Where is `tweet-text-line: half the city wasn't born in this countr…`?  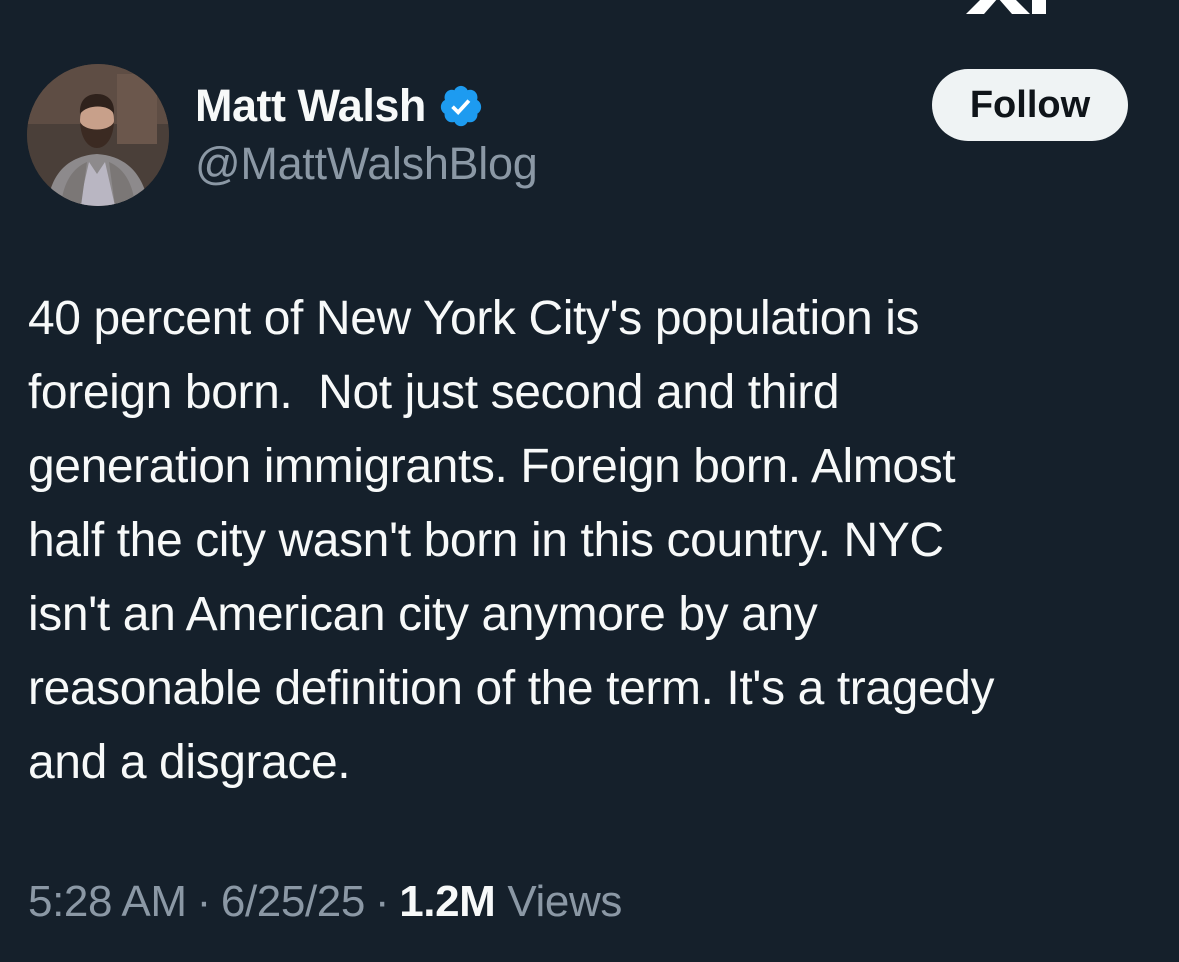
tweet-text-line: half the city wasn't born in this countr… is located at coordinates (486, 540).